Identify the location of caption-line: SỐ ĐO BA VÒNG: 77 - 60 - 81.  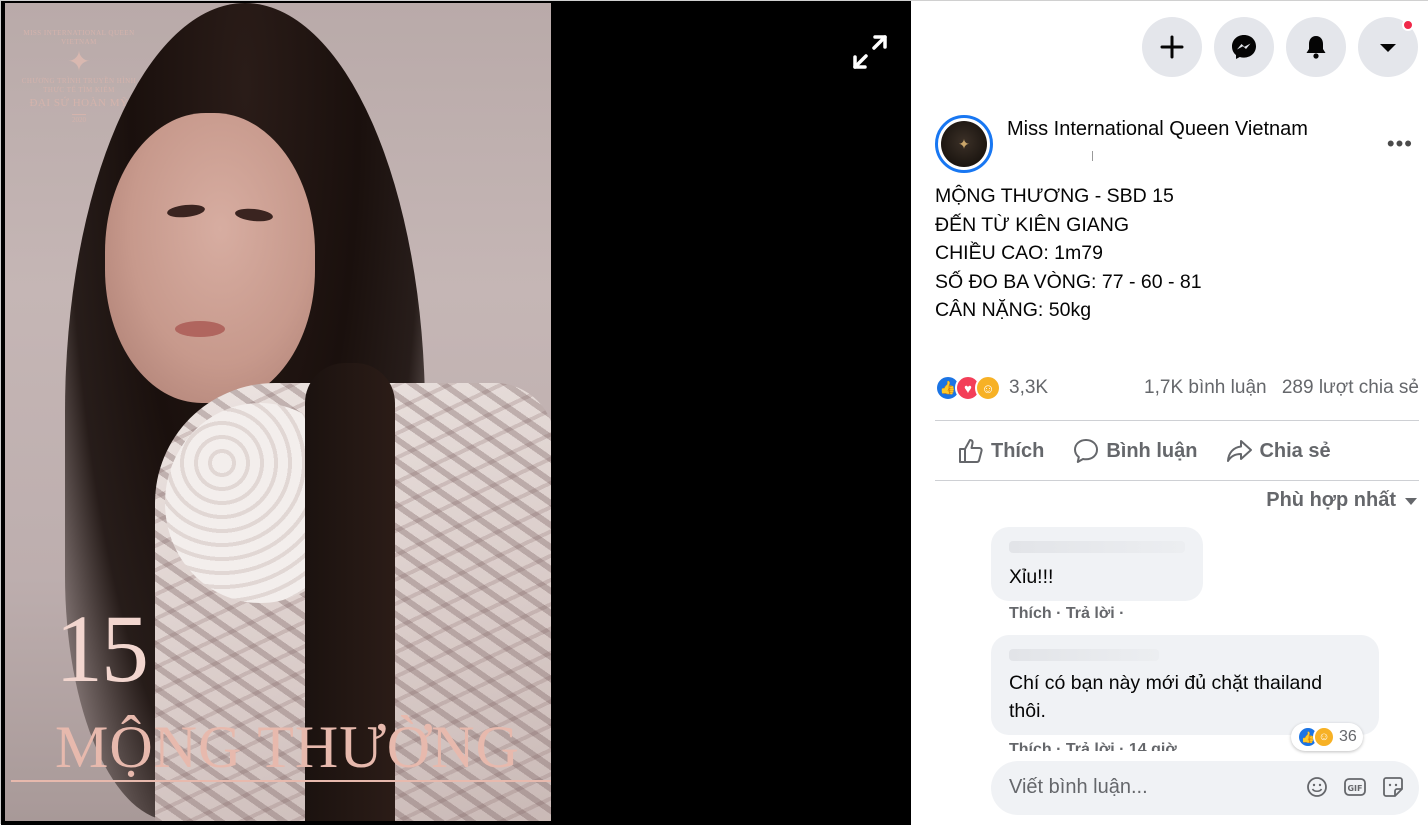
(1068, 281).